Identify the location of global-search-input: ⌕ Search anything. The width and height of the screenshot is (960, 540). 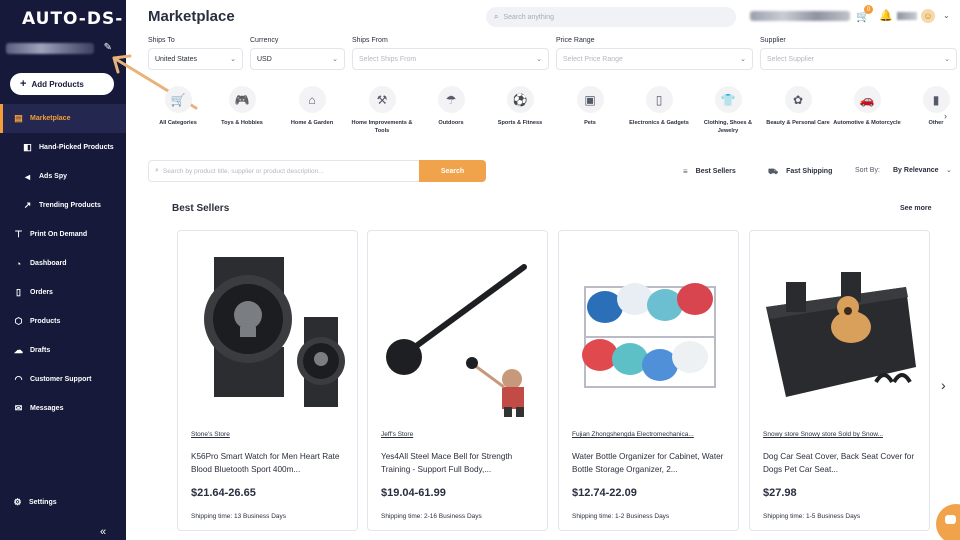
(611, 17).